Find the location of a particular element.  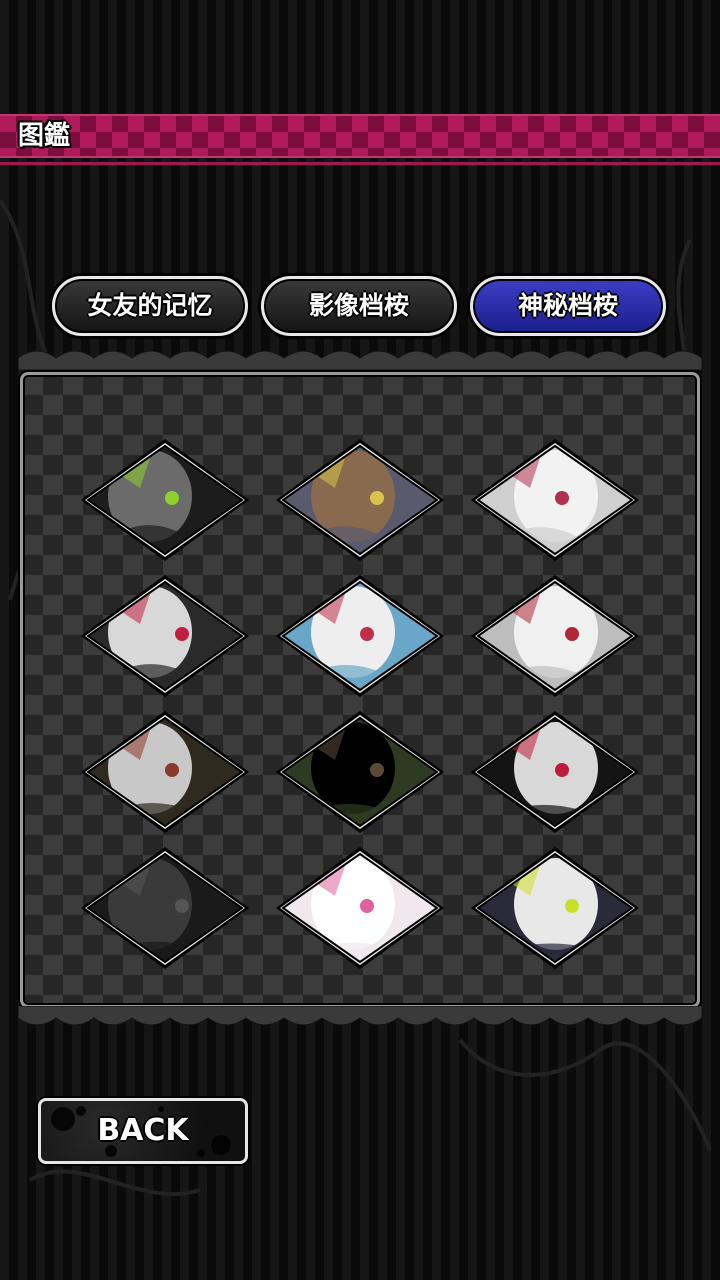

back-button: BACK is located at coordinates (143, 1131).